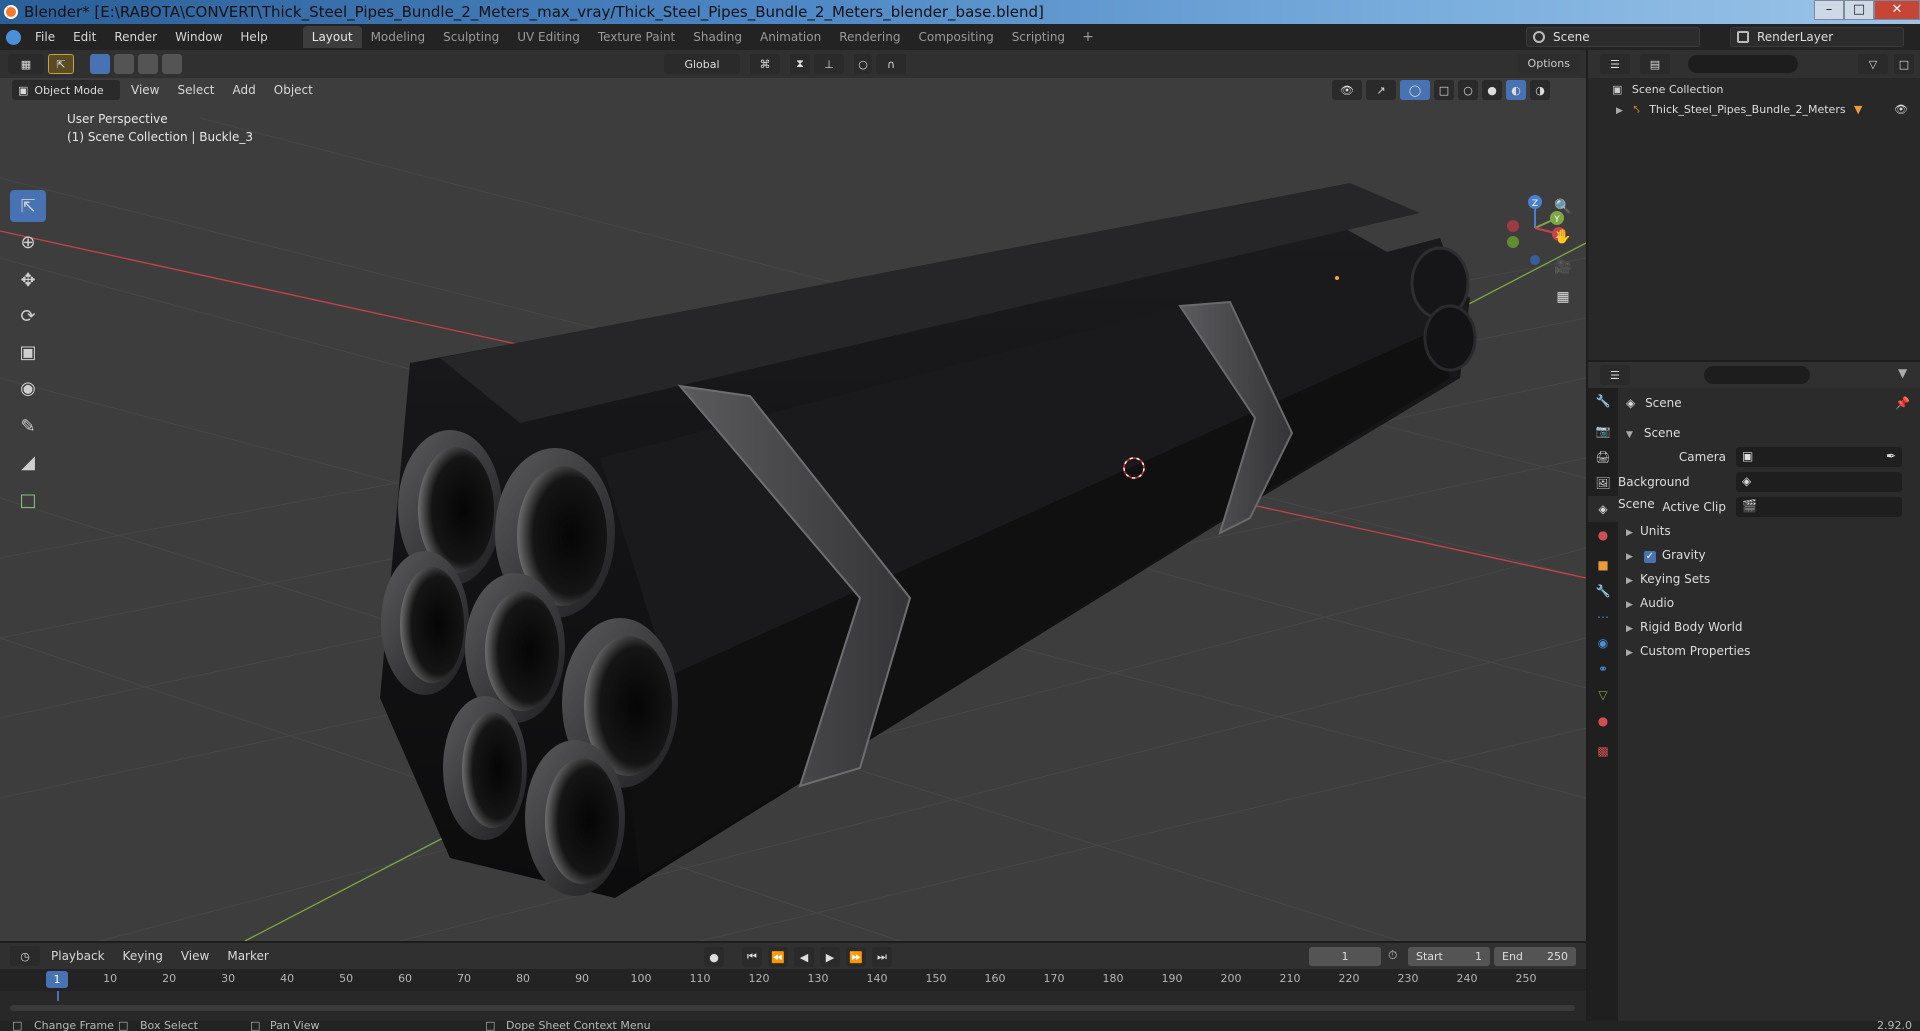  I want to click on tool-tab-icon: 🔧, so click(1603, 401).